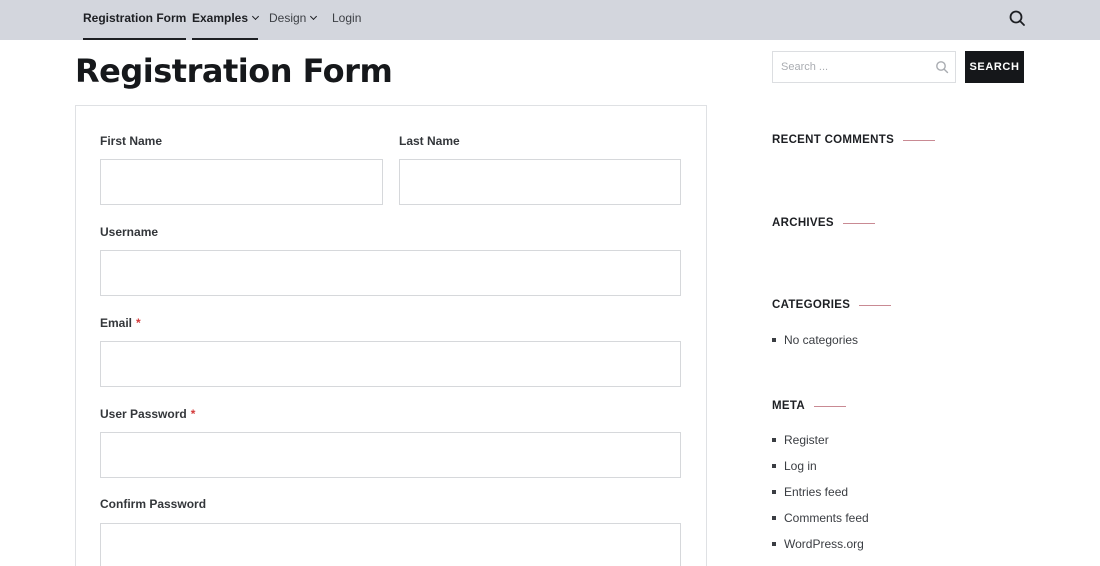  Describe the element at coordinates (288, 18) in the screenshot. I see `nav-item-label: Design` at that location.